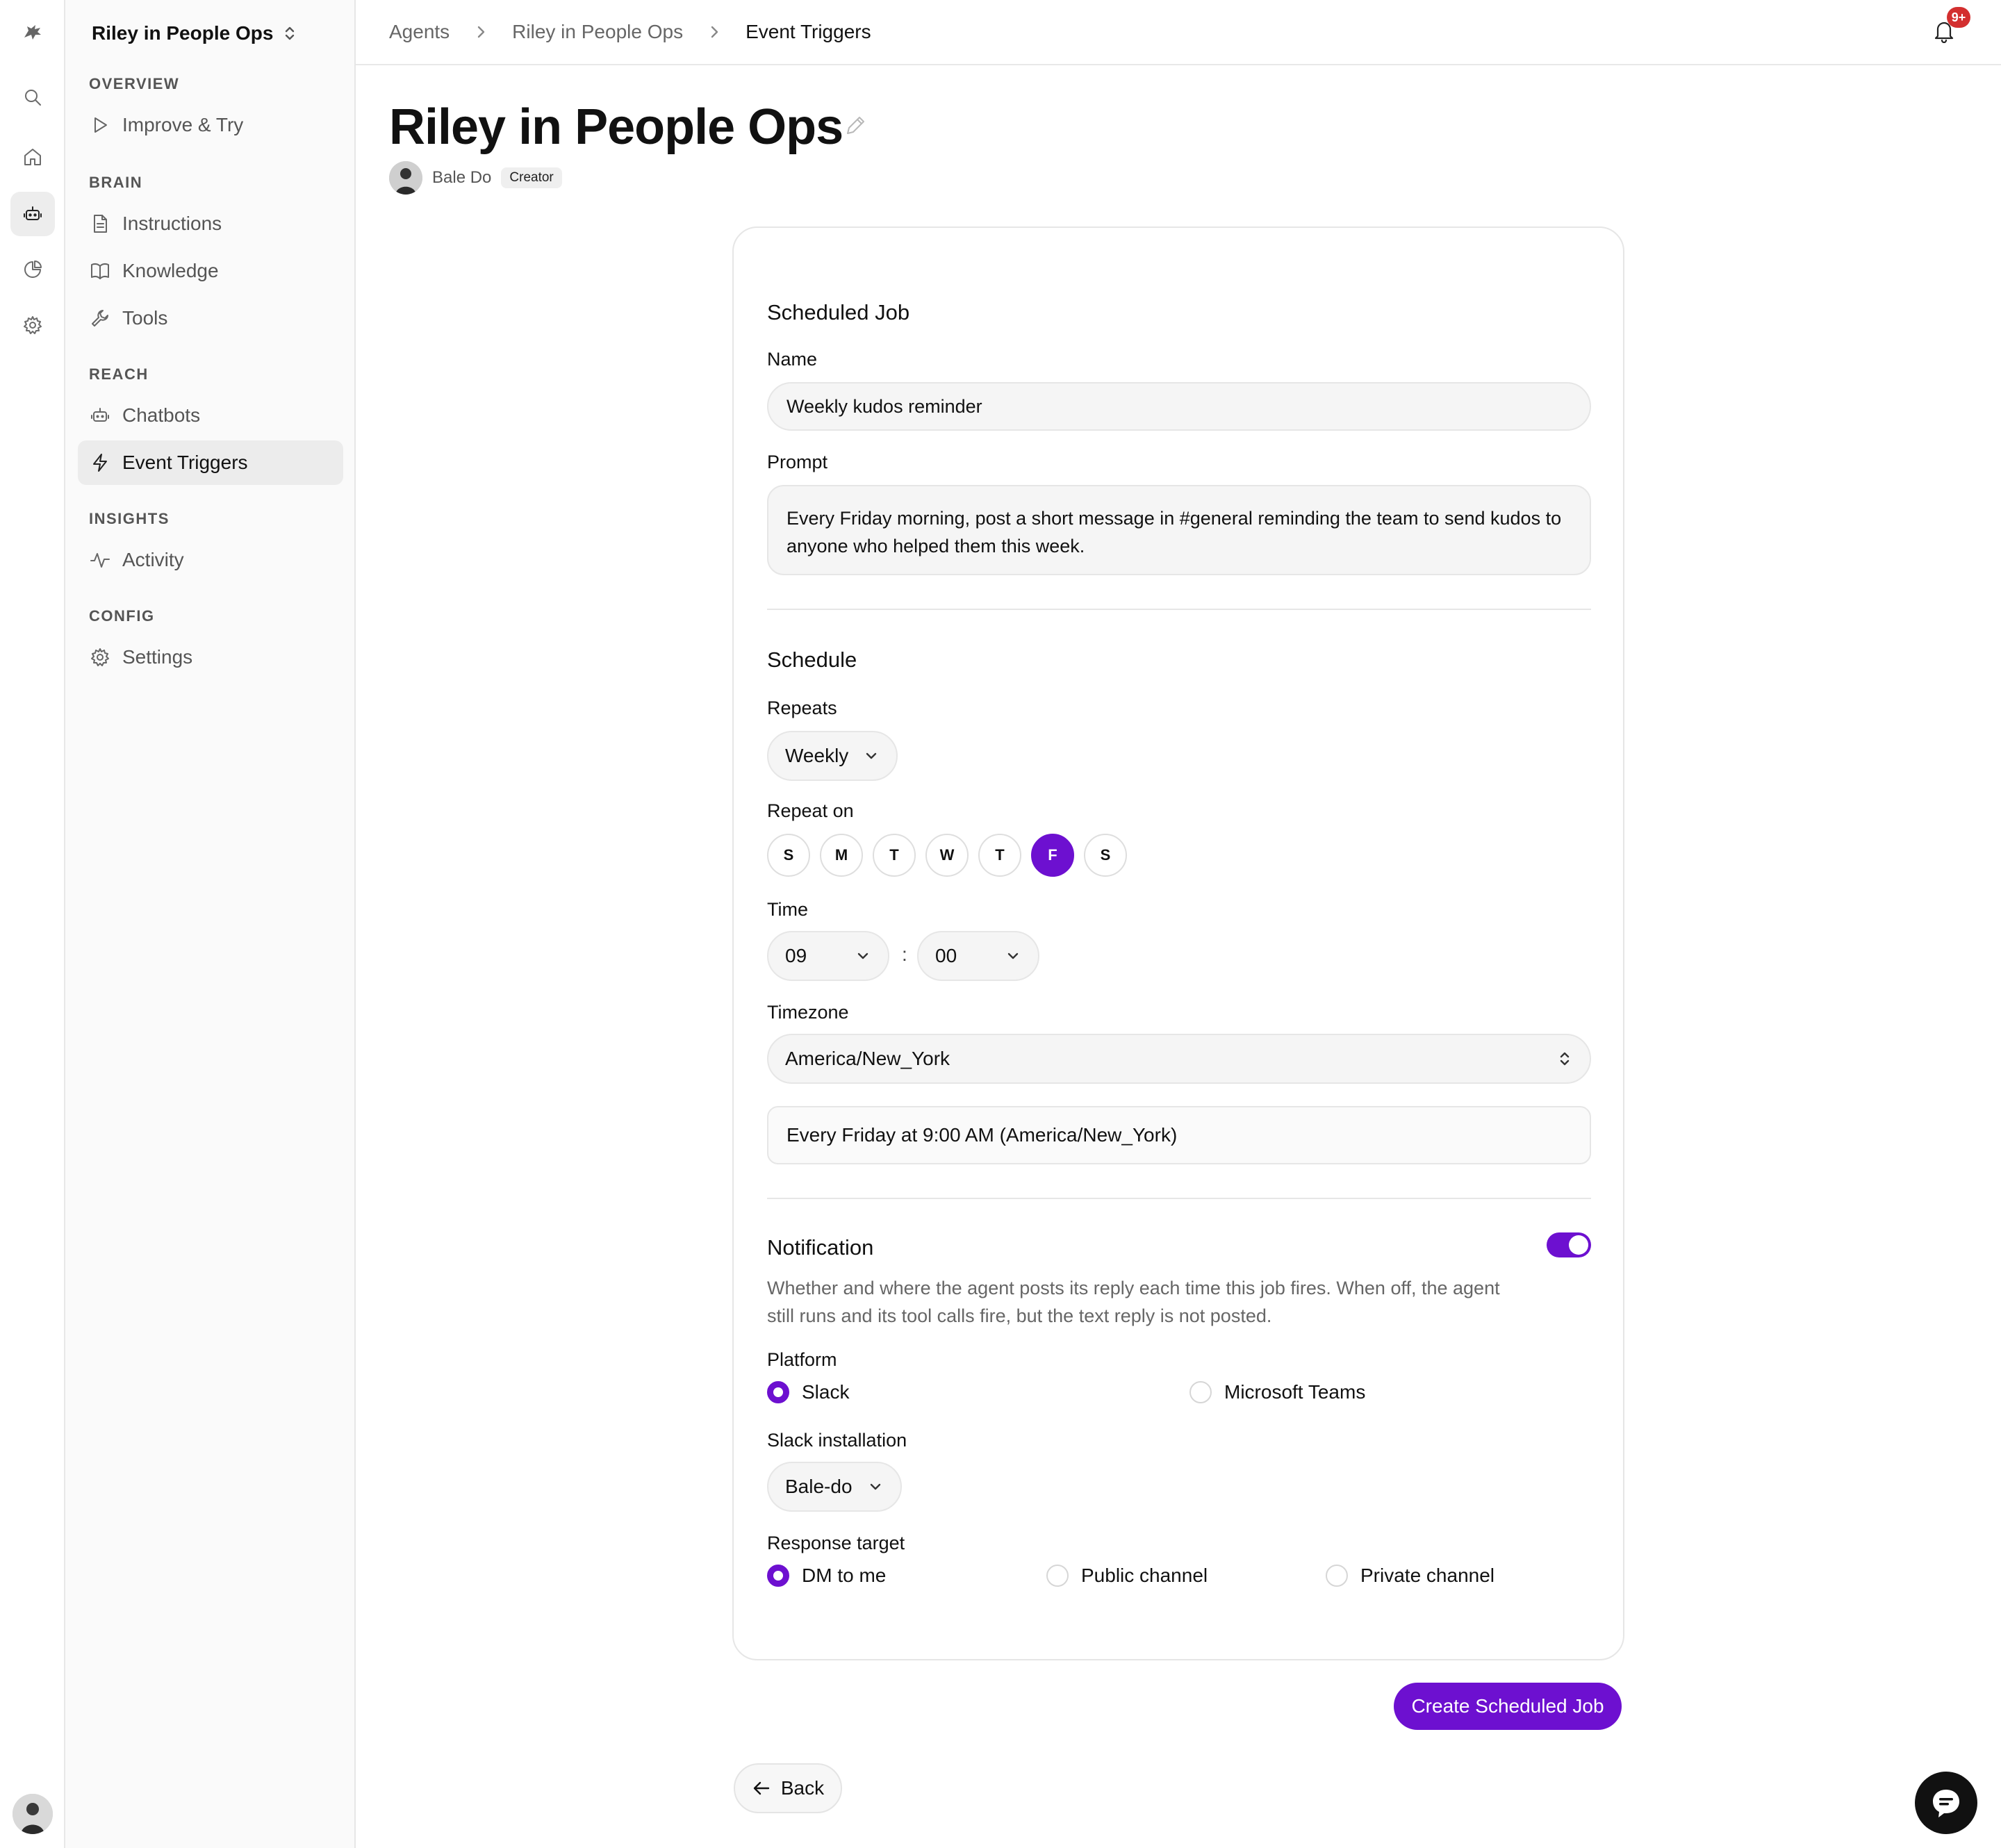 This screenshot has height=1848, width=2001. What do you see at coordinates (809, 32) in the screenshot?
I see `breadcrumb-current: Event Triggers` at bounding box center [809, 32].